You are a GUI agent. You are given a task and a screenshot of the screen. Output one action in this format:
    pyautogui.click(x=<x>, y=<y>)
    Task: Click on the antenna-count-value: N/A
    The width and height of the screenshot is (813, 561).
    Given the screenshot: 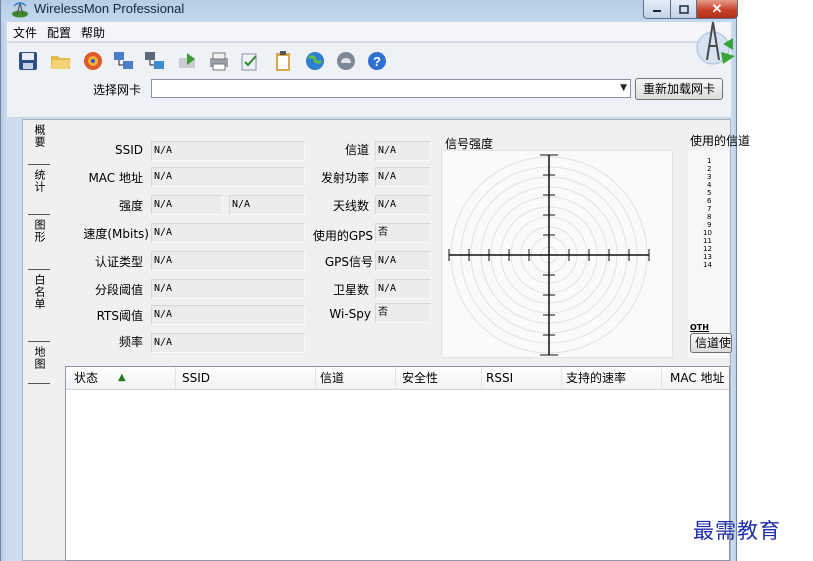 What is the action you would take?
    pyautogui.click(x=403, y=205)
    